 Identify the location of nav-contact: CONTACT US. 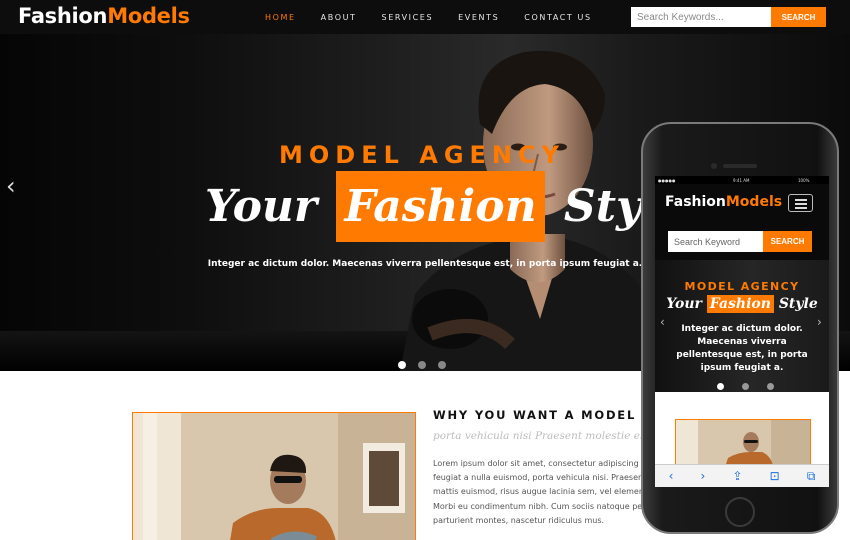
(557, 17).